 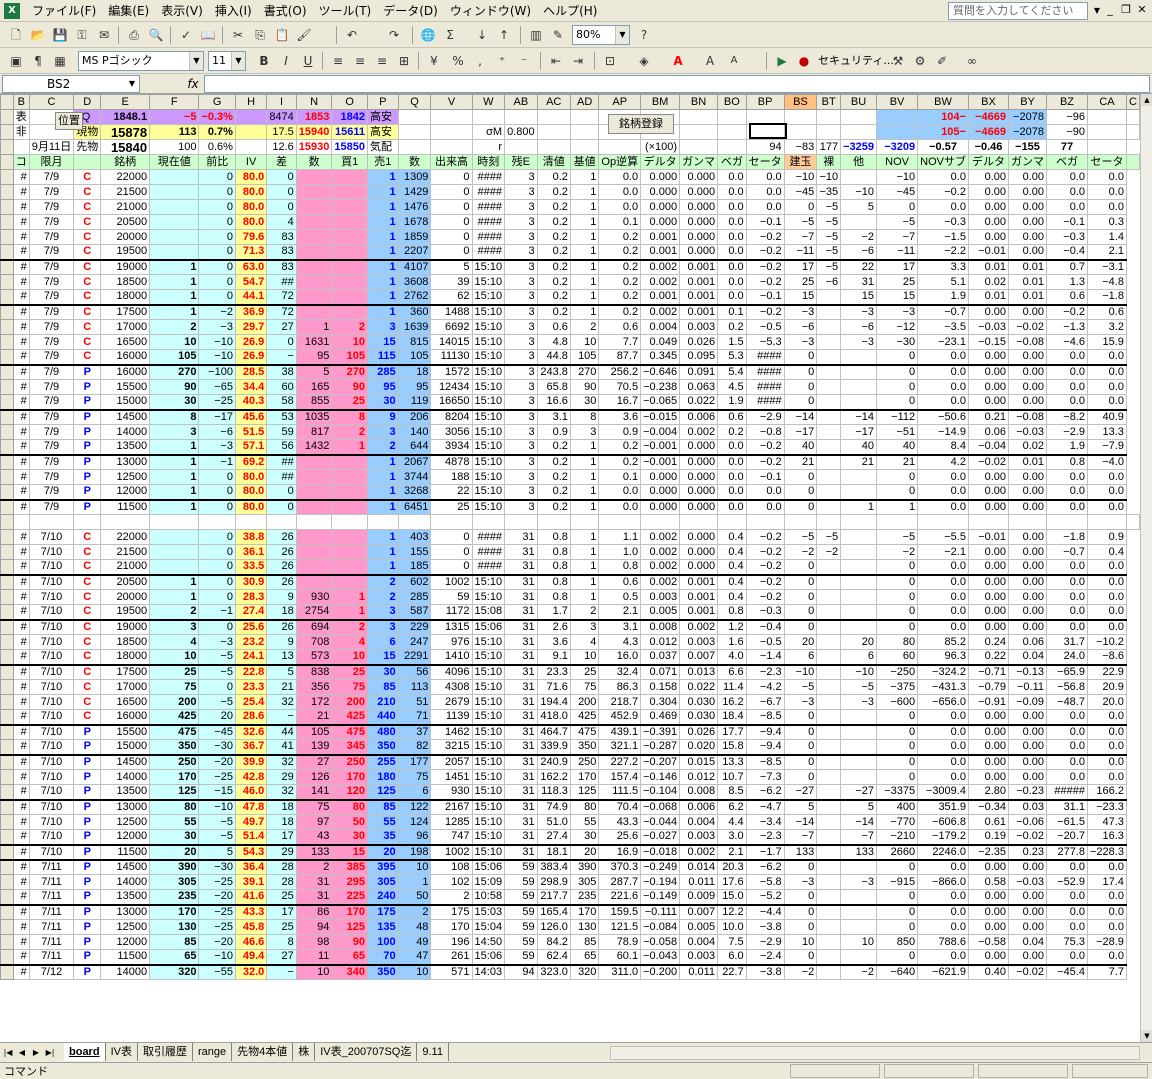 I want to click on cell: 15850, so click(x=349, y=147).